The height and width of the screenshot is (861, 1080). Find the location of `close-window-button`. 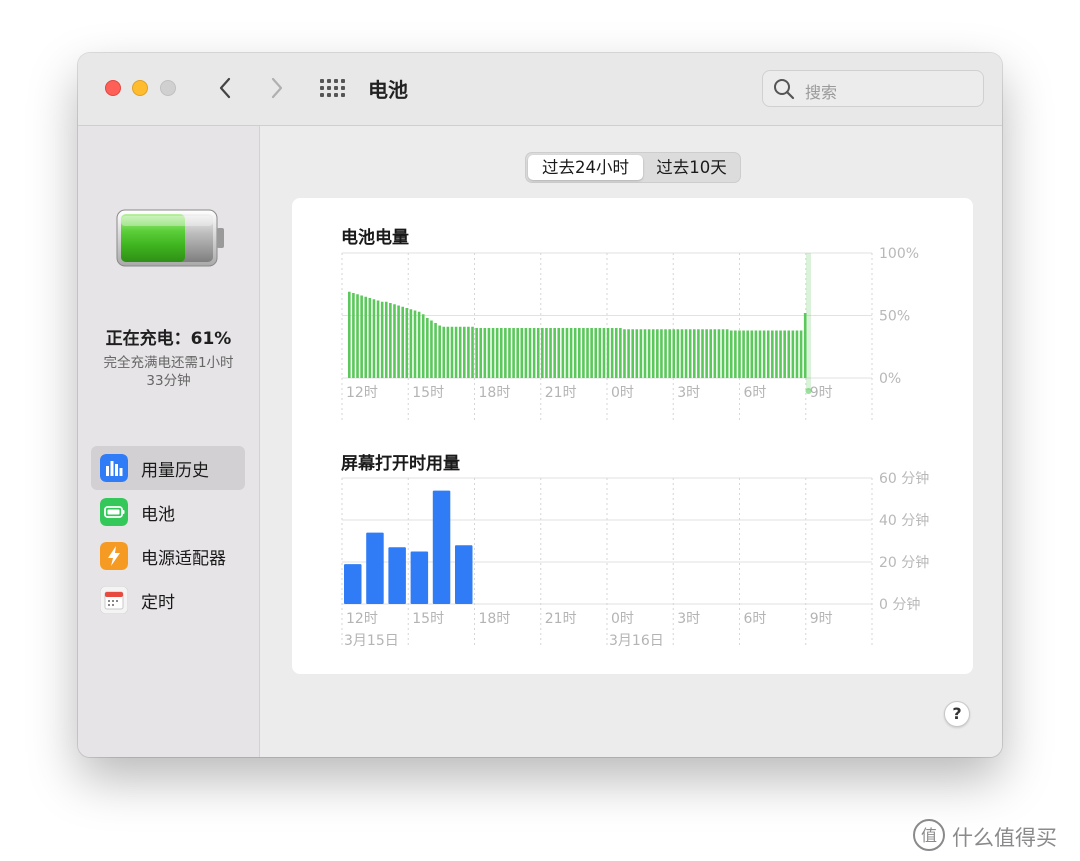

close-window-button is located at coordinates (113, 88).